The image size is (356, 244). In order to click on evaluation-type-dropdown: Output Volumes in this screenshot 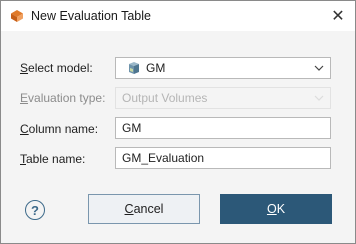, I will do `click(223, 98)`.